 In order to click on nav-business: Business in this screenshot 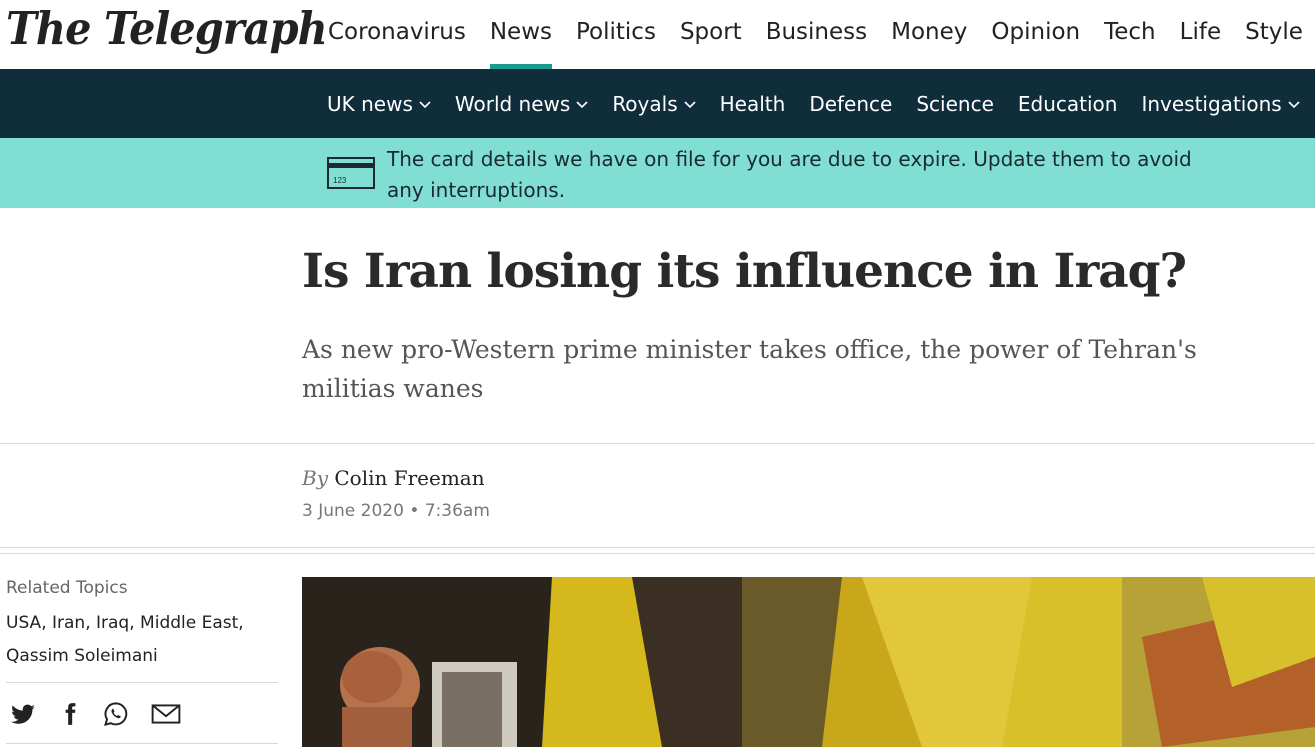, I will do `click(816, 34)`.